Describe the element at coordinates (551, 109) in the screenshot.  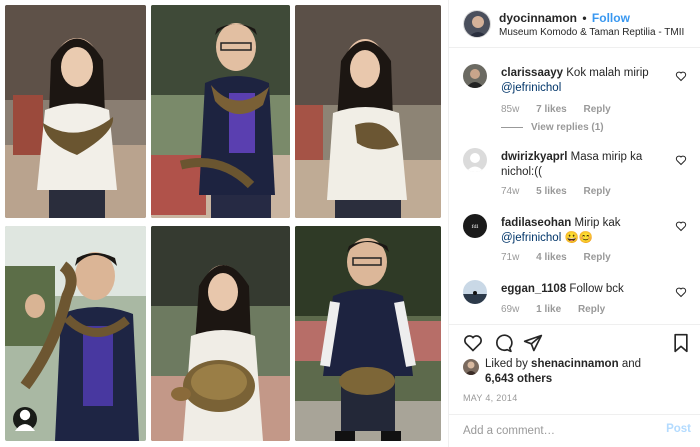
I see `comment-likes: 7 likes` at that location.